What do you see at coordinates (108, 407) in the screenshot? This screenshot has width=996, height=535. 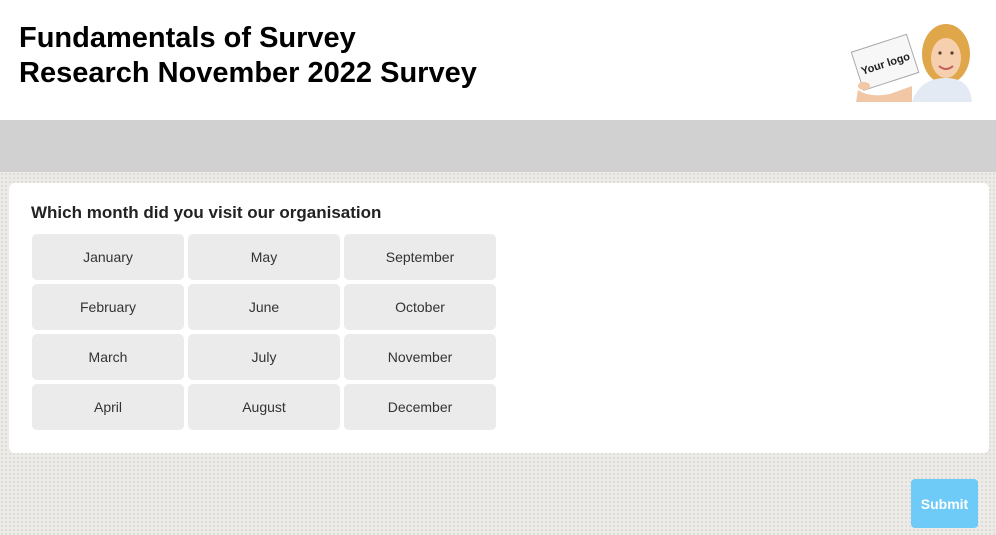 I see `option-april: April` at bounding box center [108, 407].